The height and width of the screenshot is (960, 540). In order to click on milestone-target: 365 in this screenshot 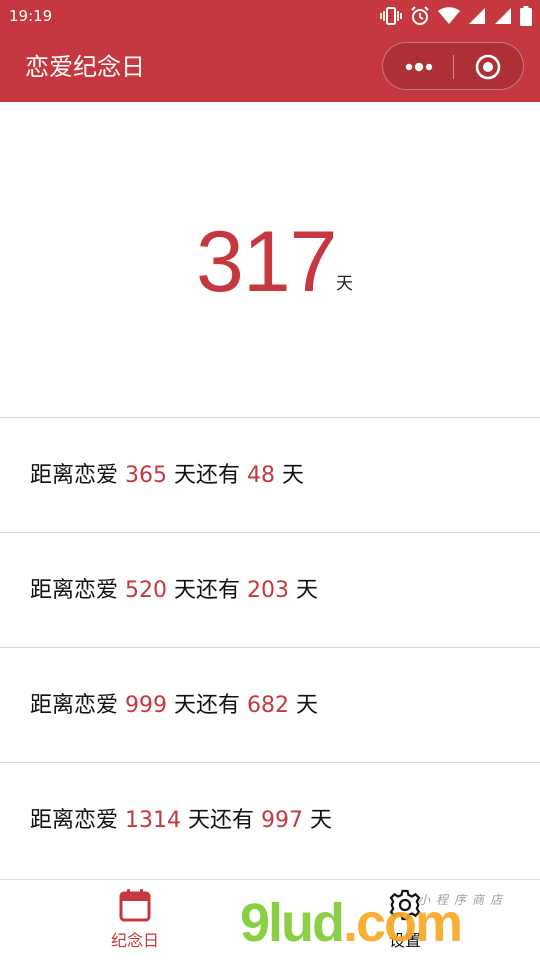, I will do `click(146, 475)`.